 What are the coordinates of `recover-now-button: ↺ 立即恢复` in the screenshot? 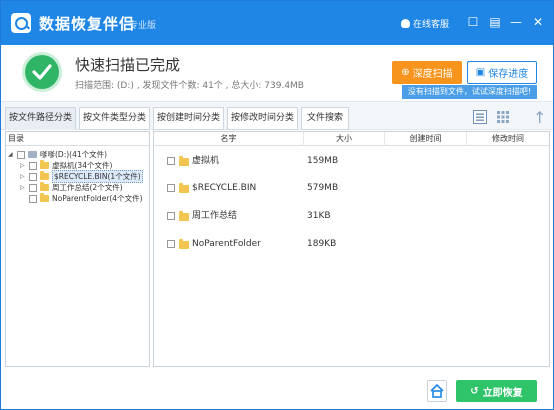 It's located at (496, 391).